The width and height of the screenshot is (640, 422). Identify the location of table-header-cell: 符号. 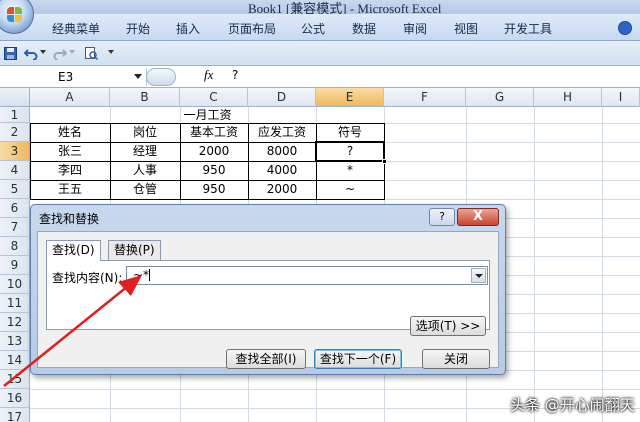
(350, 132).